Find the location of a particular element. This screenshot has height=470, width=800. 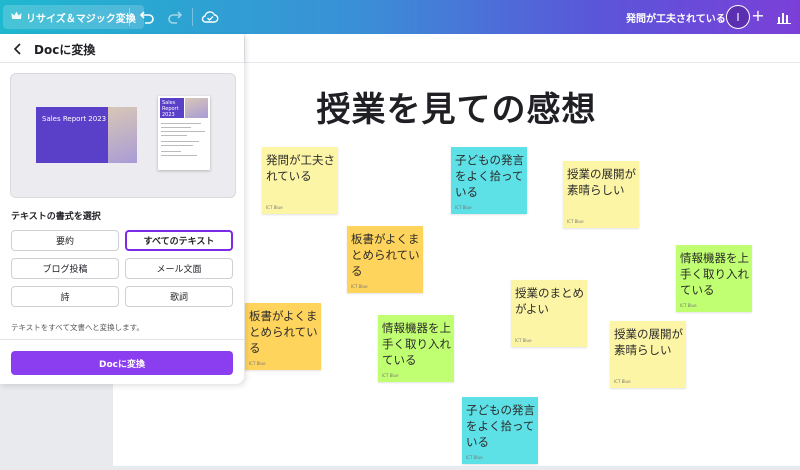

add-collaborator-button: + is located at coordinates (758, 16).